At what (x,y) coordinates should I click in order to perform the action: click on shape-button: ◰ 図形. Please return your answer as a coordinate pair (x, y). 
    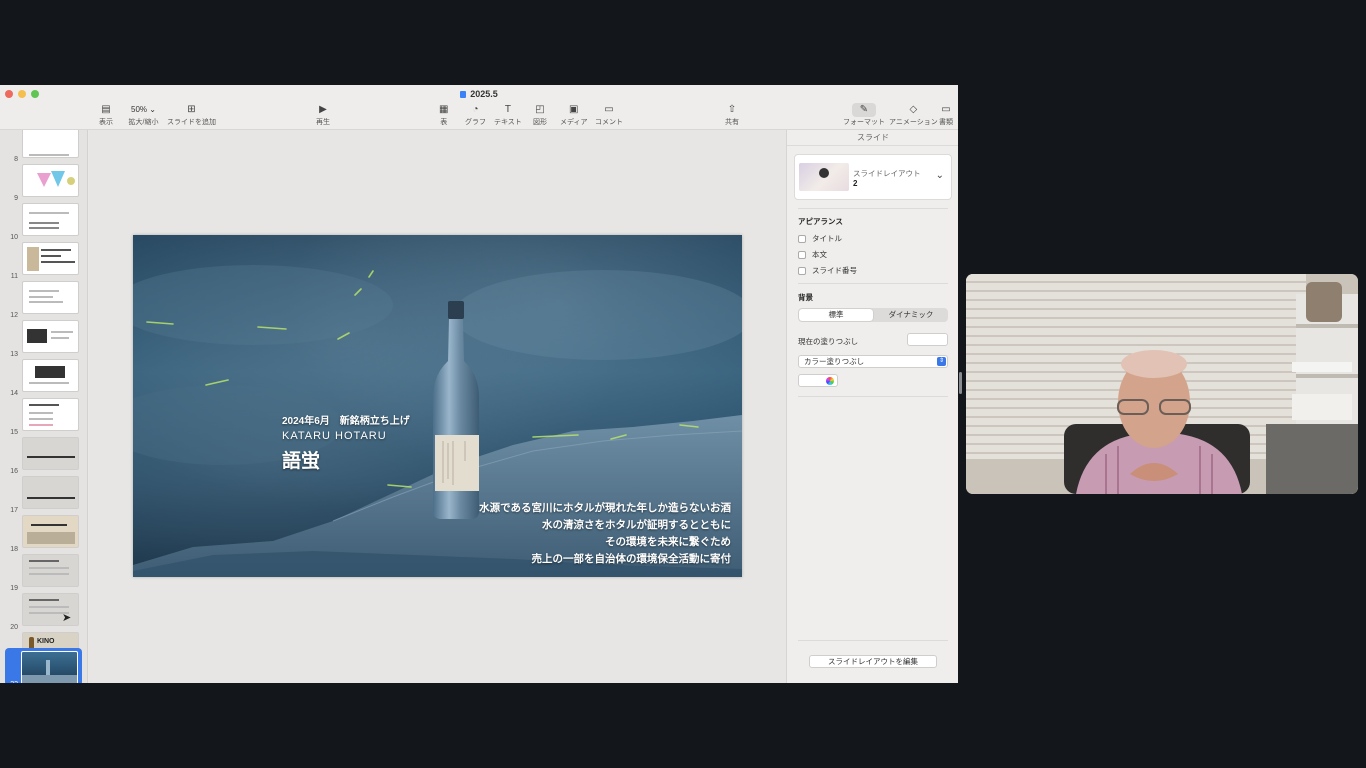
    Looking at the image, I should click on (540, 115).